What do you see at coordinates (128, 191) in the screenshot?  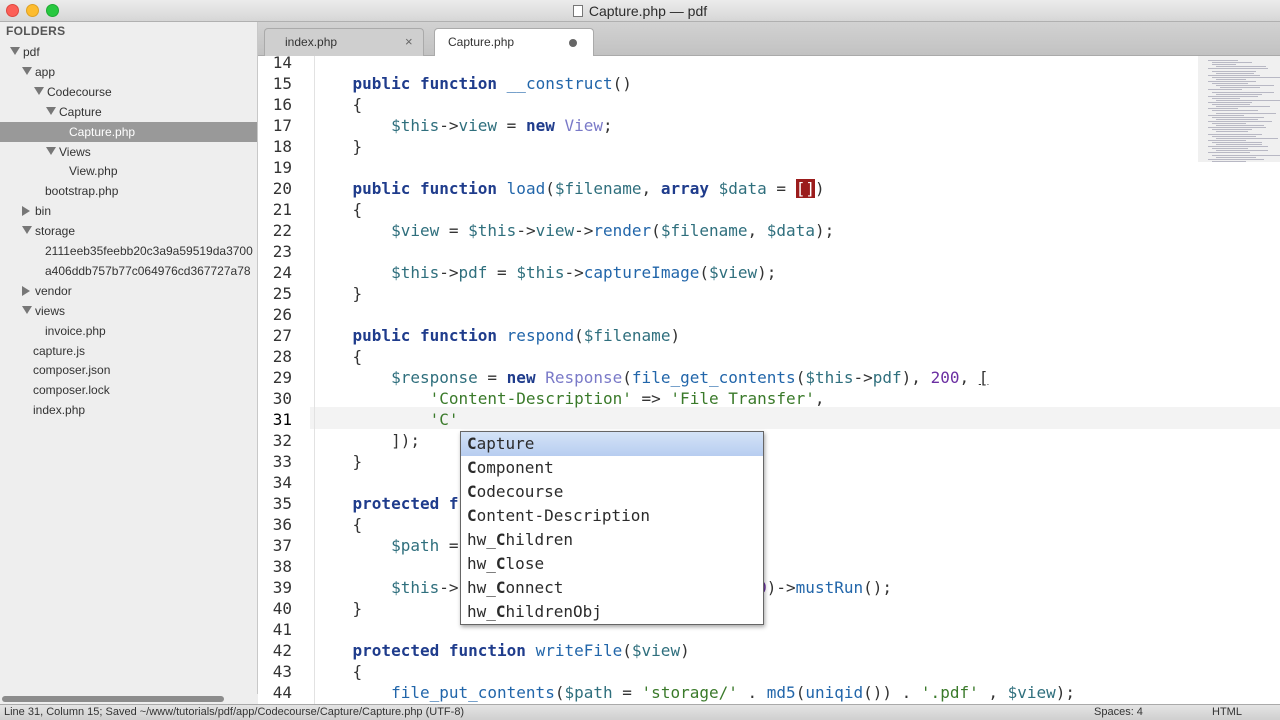 I see `sidebar-item-bootstrap-php: bootstrap.php` at bounding box center [128, 191].